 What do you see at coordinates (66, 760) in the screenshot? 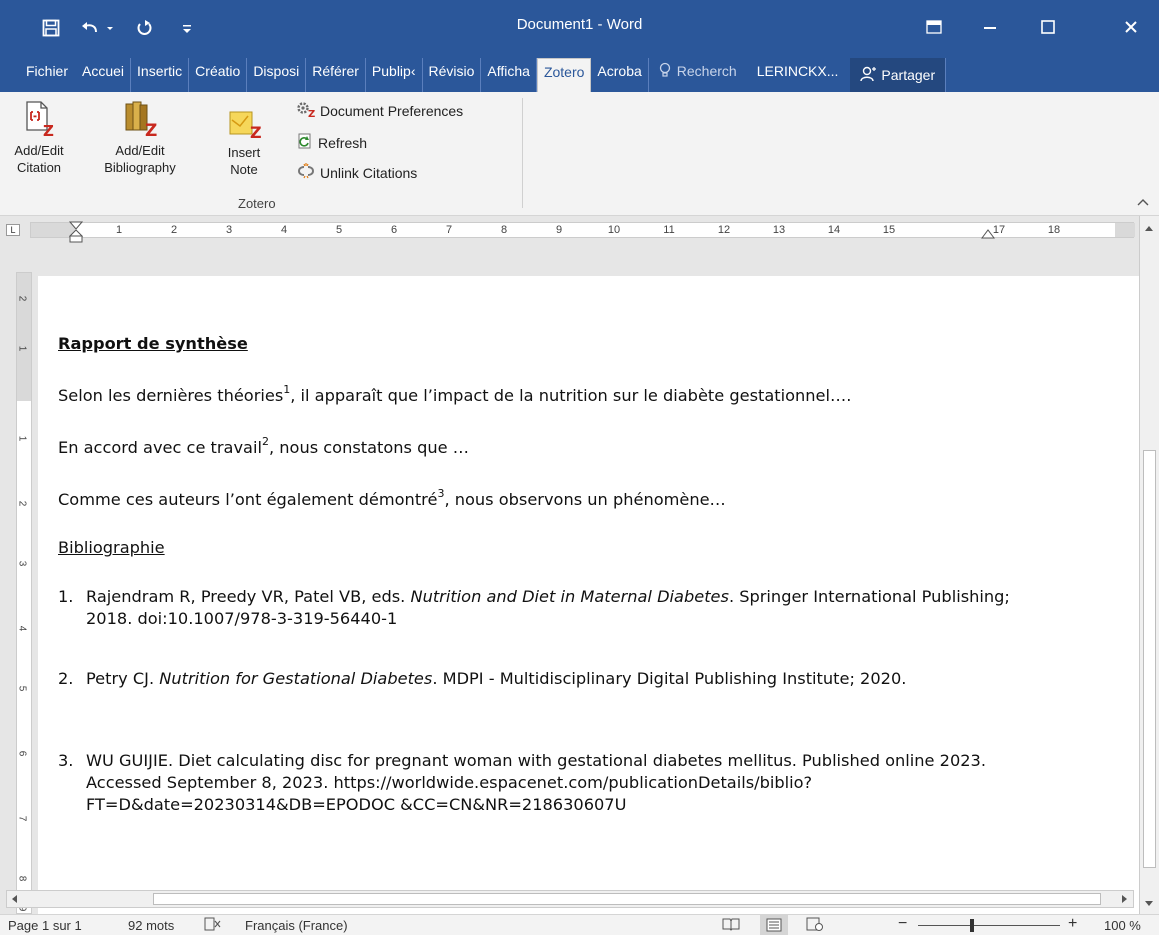
I see `entry-number: 3.` at bounding box center [66, 760].